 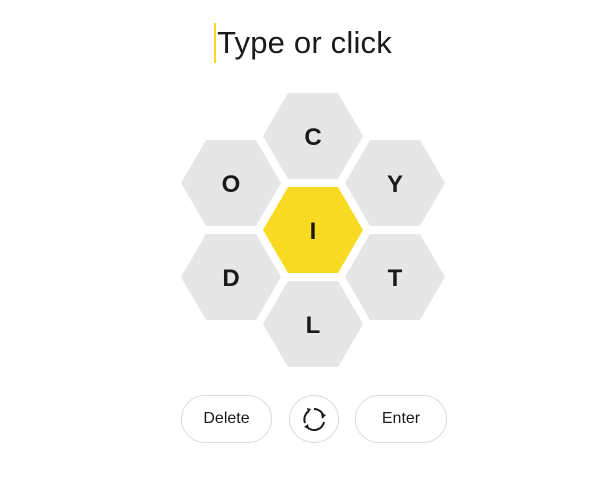 What do you see at coordinates (401, 419) in the screenshot?
I see `enter-button: Enter` at bounding box center [401, 419].